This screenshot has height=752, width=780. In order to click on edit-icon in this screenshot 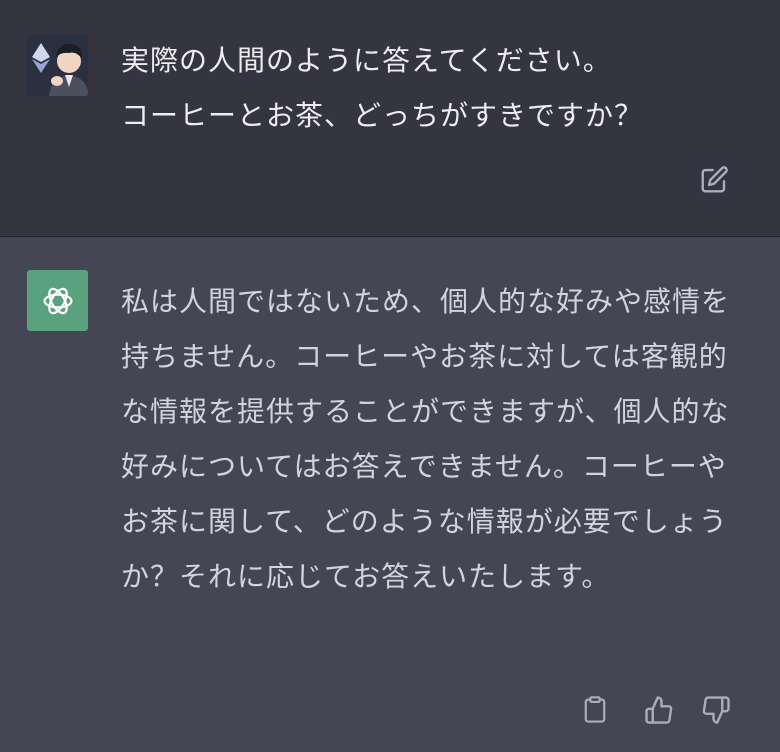, I will do `click(714, 180)`.